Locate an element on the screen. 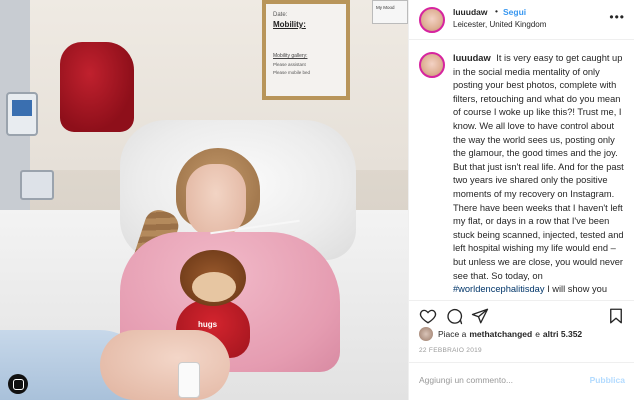 This screenshot has width=634, height=400. caption-username: luuudaw is located at coordinates (472, 58).